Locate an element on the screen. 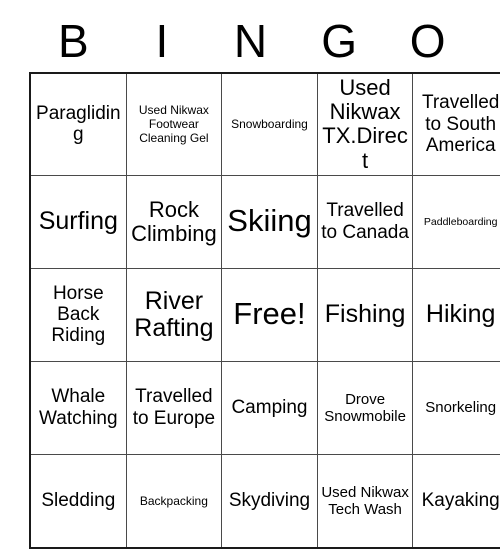  bingo-header-letter-i: I is located at coordinates (162, 41).